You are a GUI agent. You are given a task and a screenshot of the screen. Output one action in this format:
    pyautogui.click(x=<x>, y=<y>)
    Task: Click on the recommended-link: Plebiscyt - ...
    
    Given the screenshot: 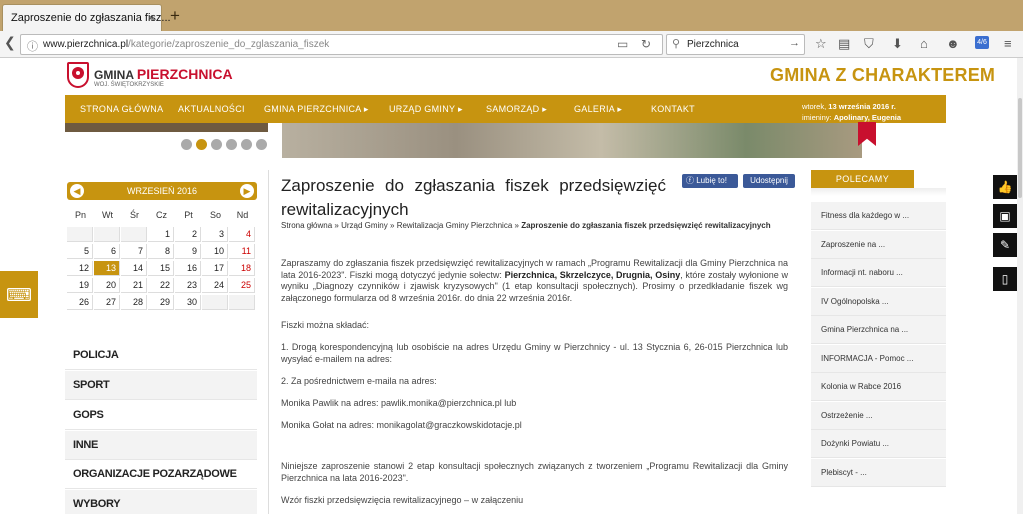 What is the action you would take?
    pyautogui.click(x=878, y=472)
    